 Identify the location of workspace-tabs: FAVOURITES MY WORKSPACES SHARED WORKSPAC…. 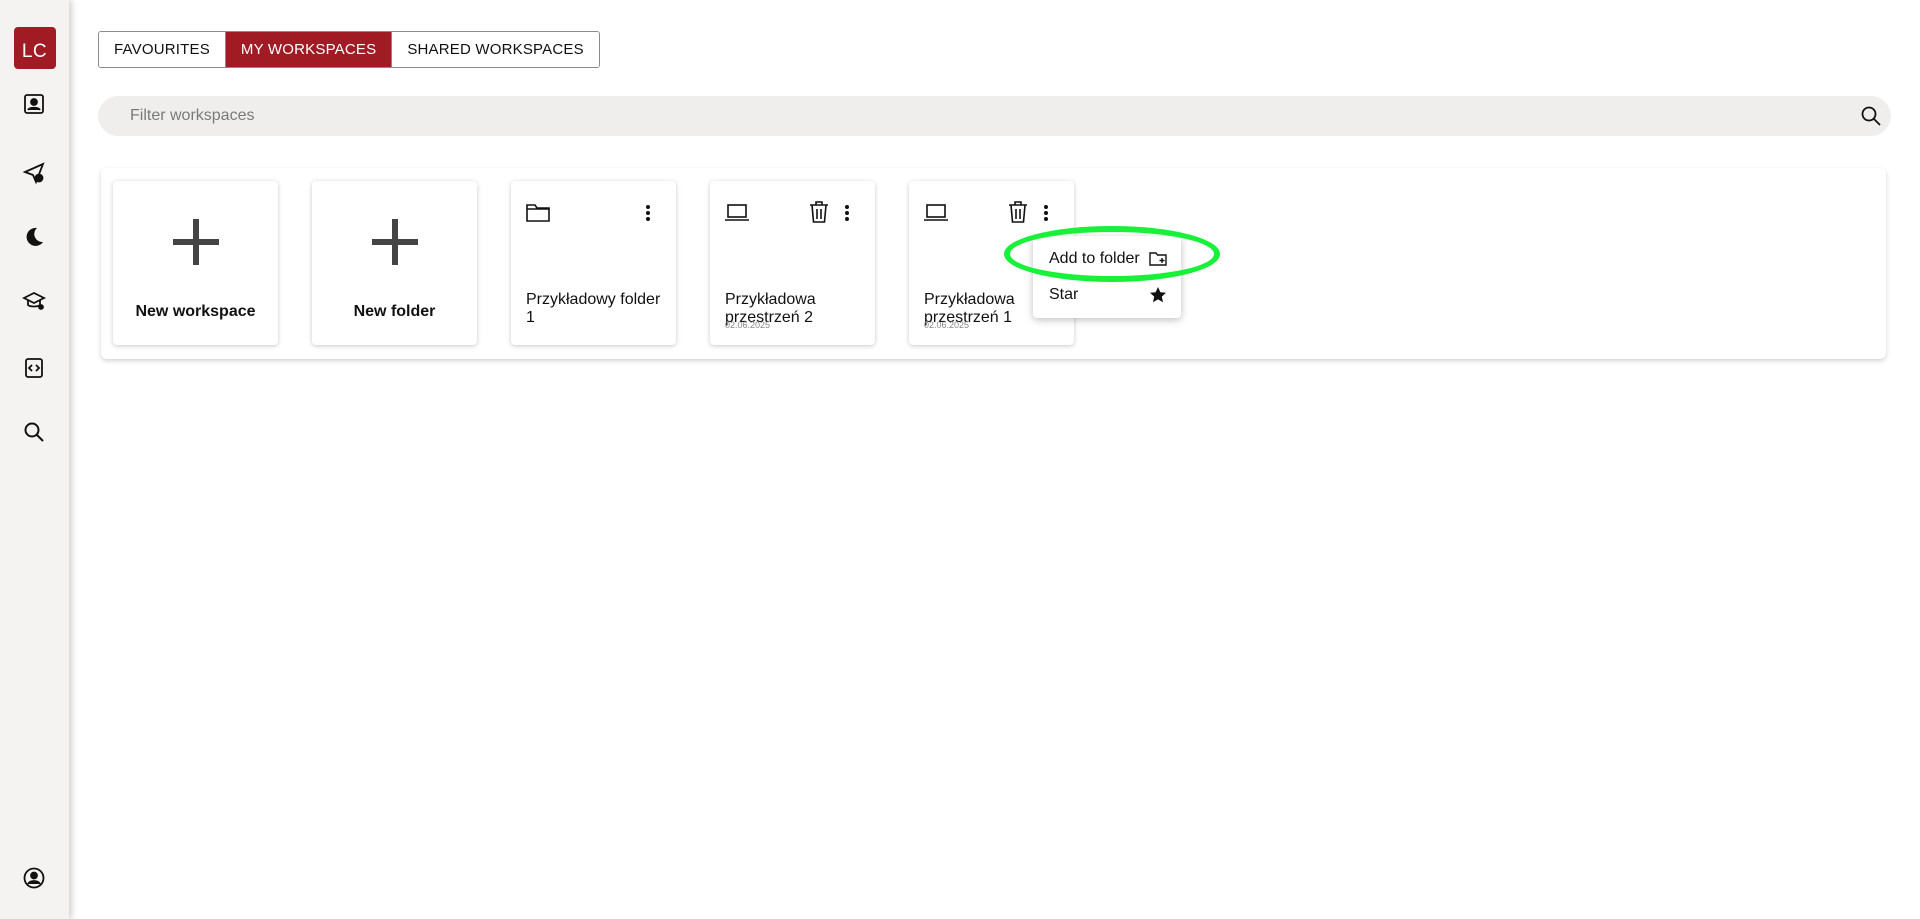
(349, 49).